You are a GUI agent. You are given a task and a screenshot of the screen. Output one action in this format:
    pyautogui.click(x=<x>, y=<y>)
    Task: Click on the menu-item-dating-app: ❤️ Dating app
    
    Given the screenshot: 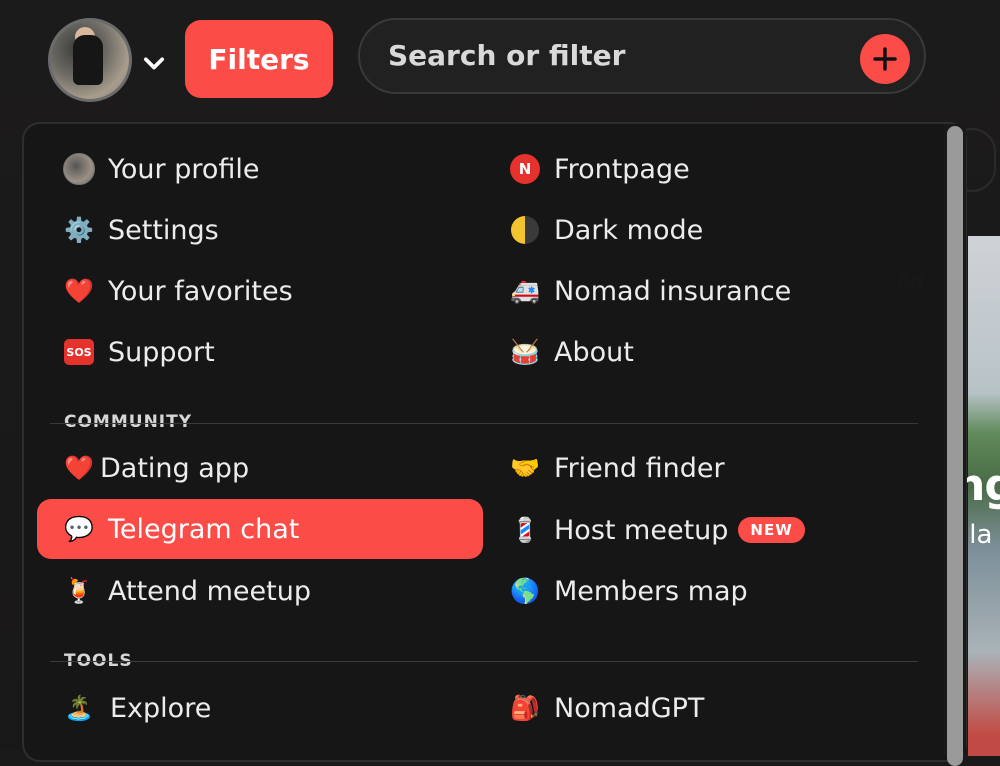 What is the action you would take?
    pyautogui.click(x=155, y=468)
    